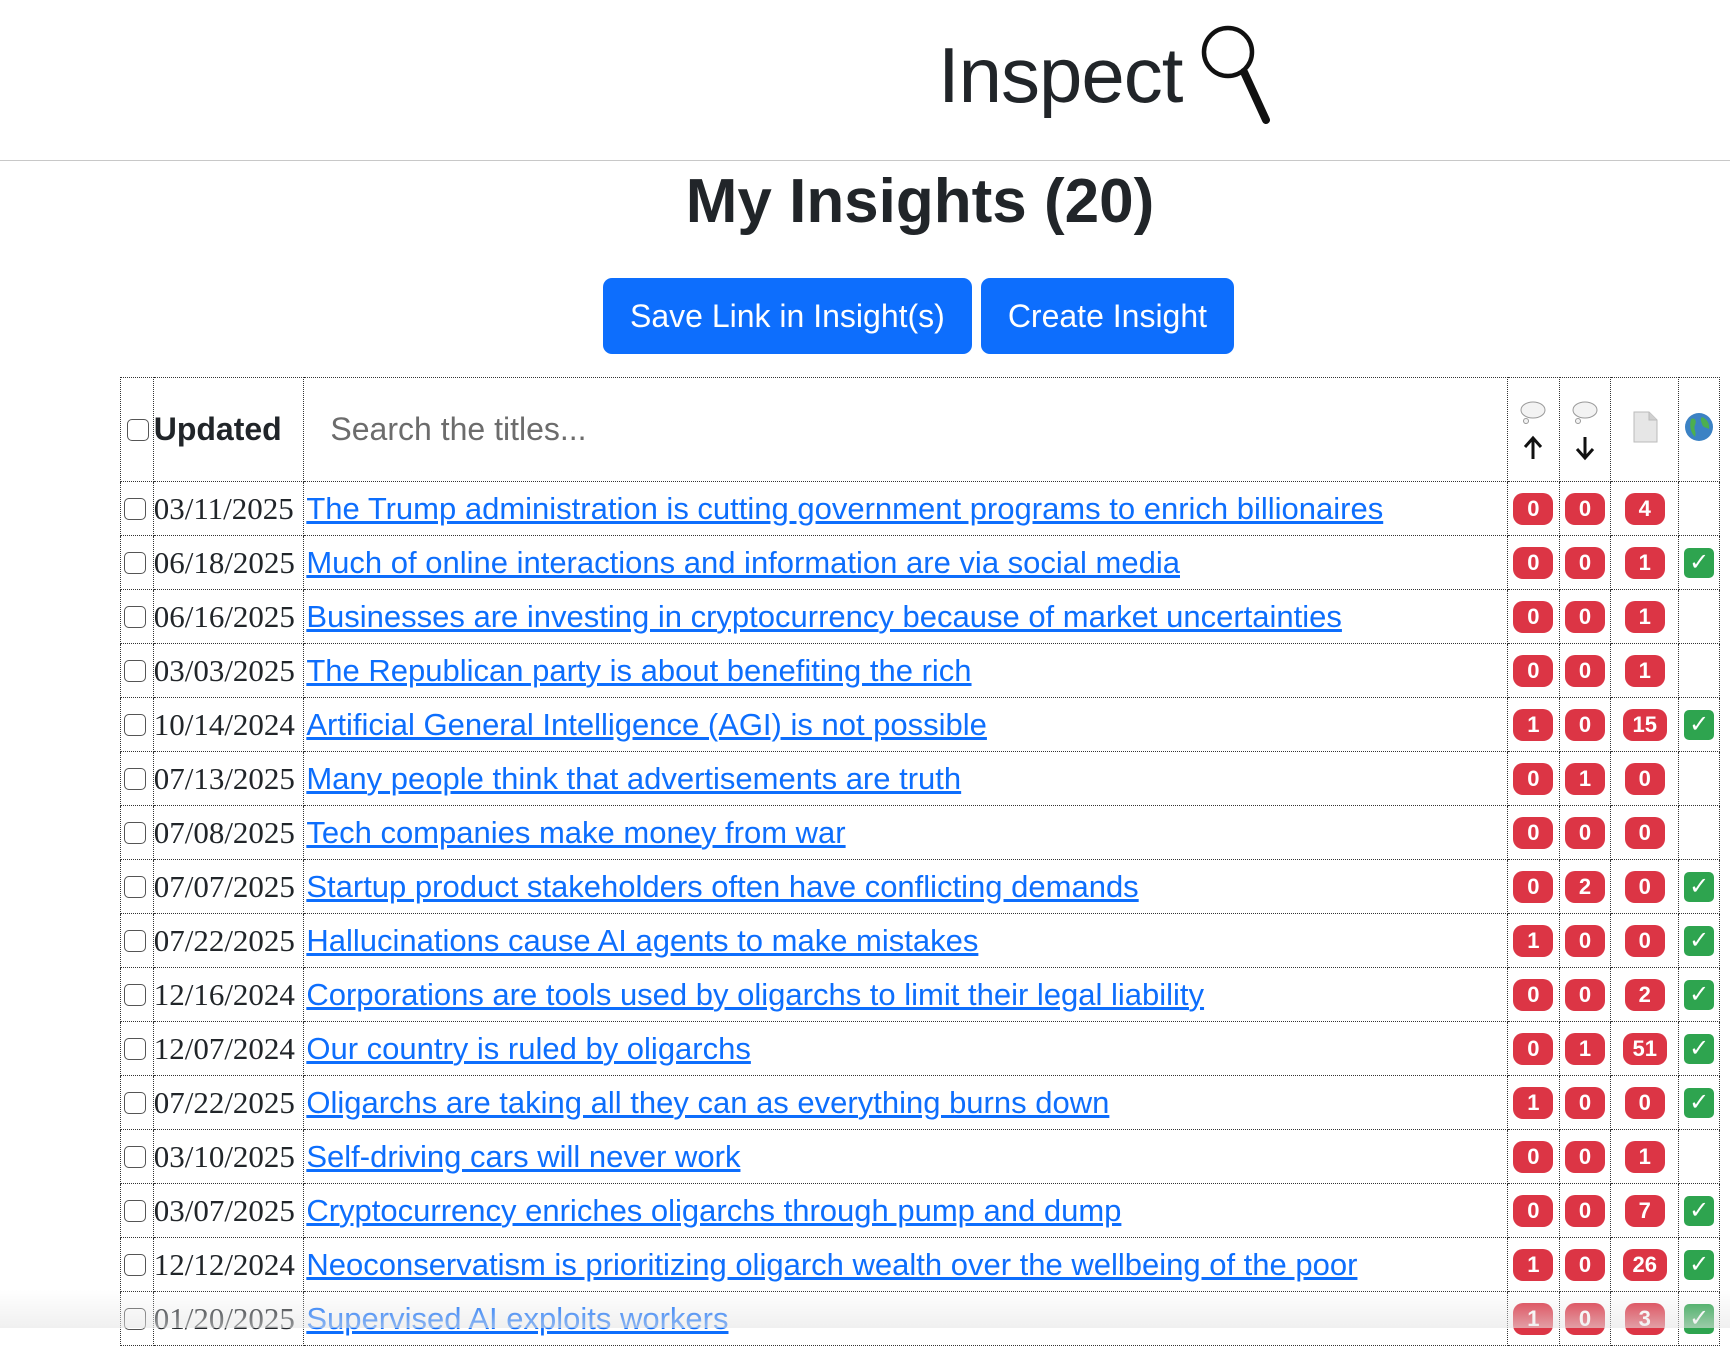 The width and height of the screenshot is (1730, 1346). I want to click on table-header-row: Updated, so click(920, 429).